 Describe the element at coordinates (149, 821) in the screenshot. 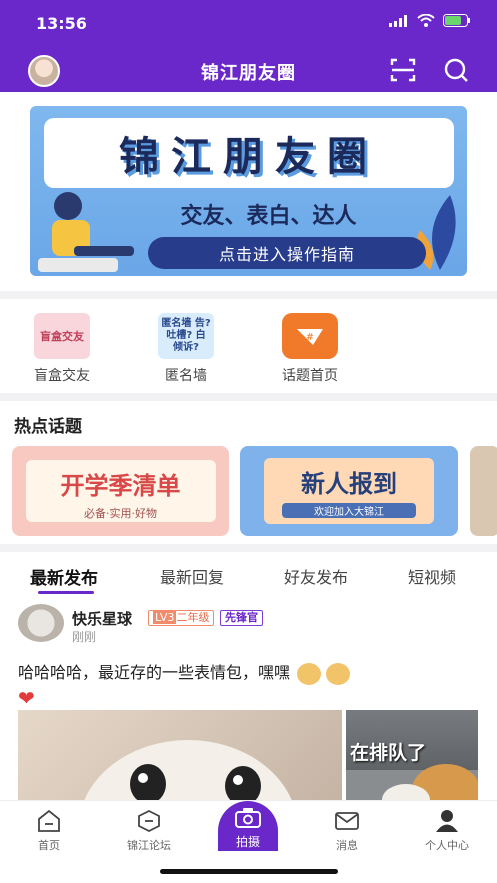

I see `forum-icon` at that location.